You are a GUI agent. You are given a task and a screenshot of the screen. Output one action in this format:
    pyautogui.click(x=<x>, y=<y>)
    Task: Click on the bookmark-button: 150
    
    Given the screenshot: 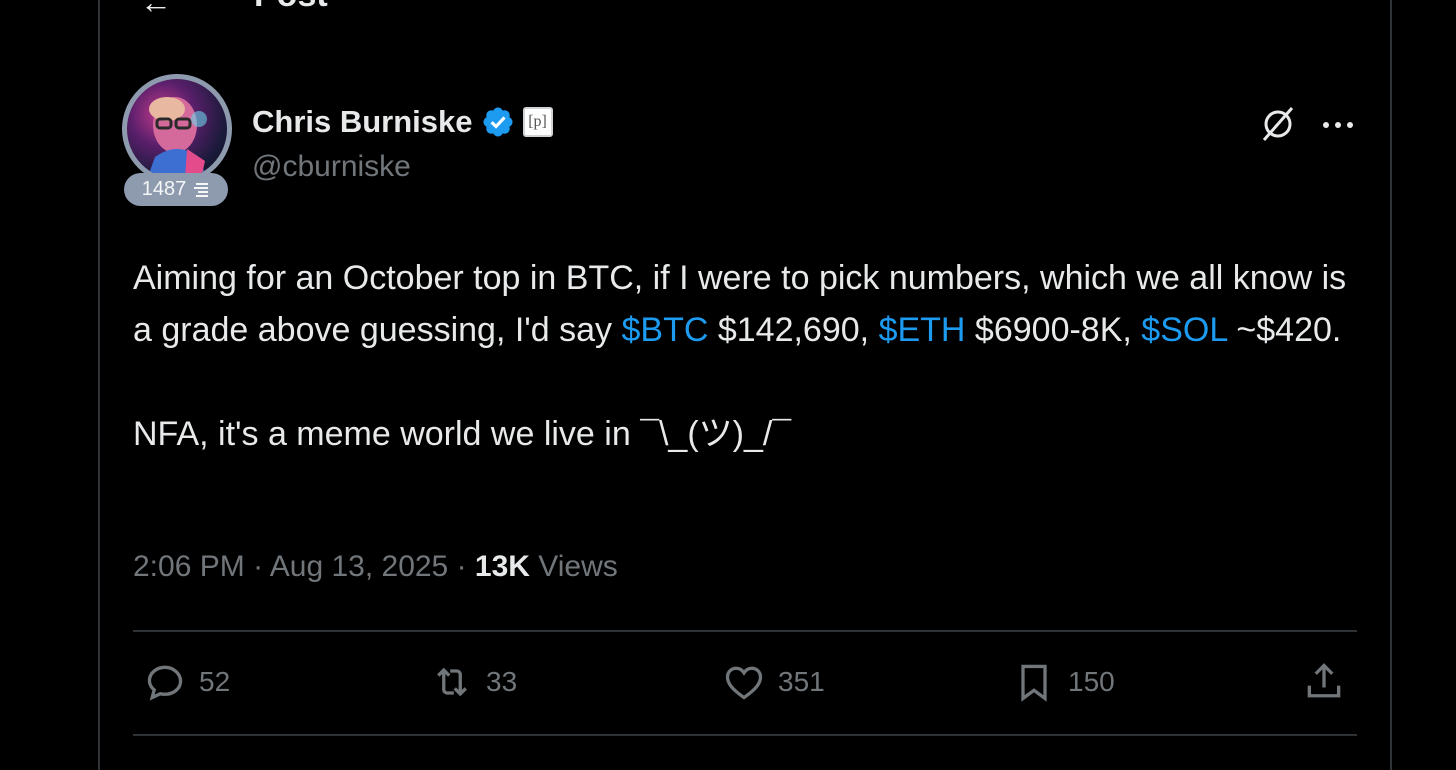 What is the action you would take?
    pyautogui.click(x=1063, y=682)
    